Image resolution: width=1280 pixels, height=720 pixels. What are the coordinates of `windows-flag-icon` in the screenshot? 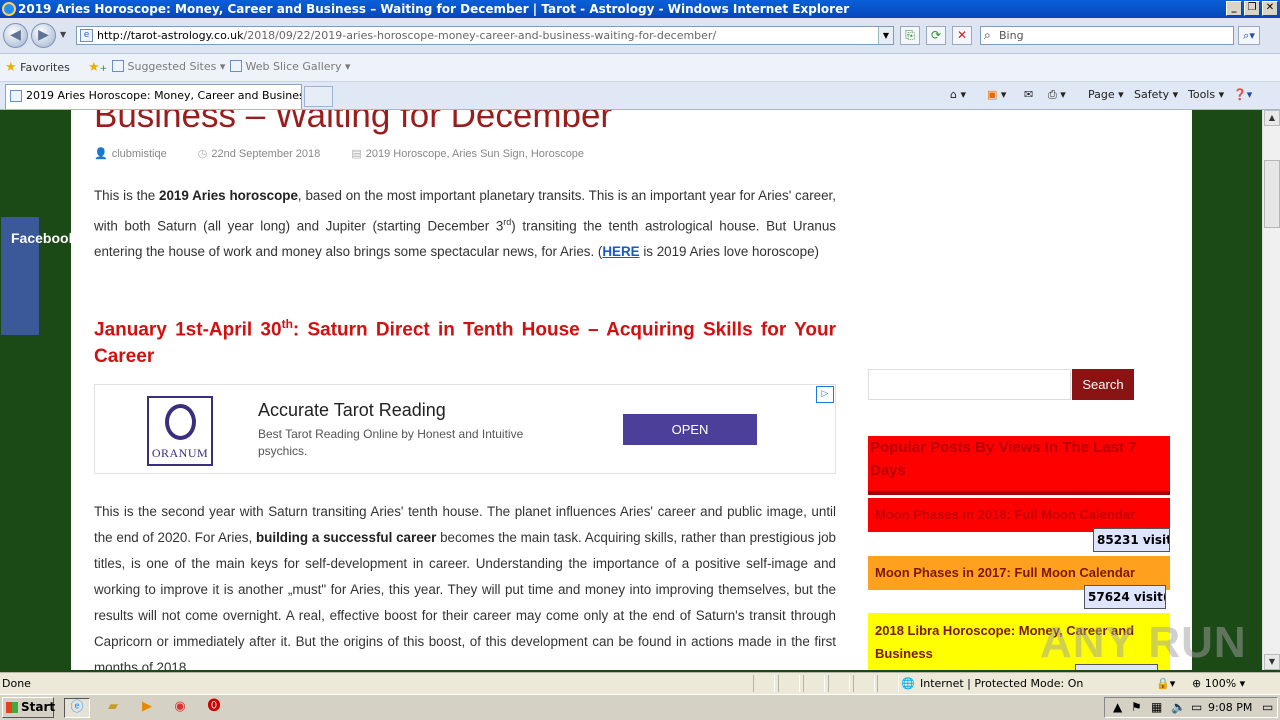 It's located at (12, 707).